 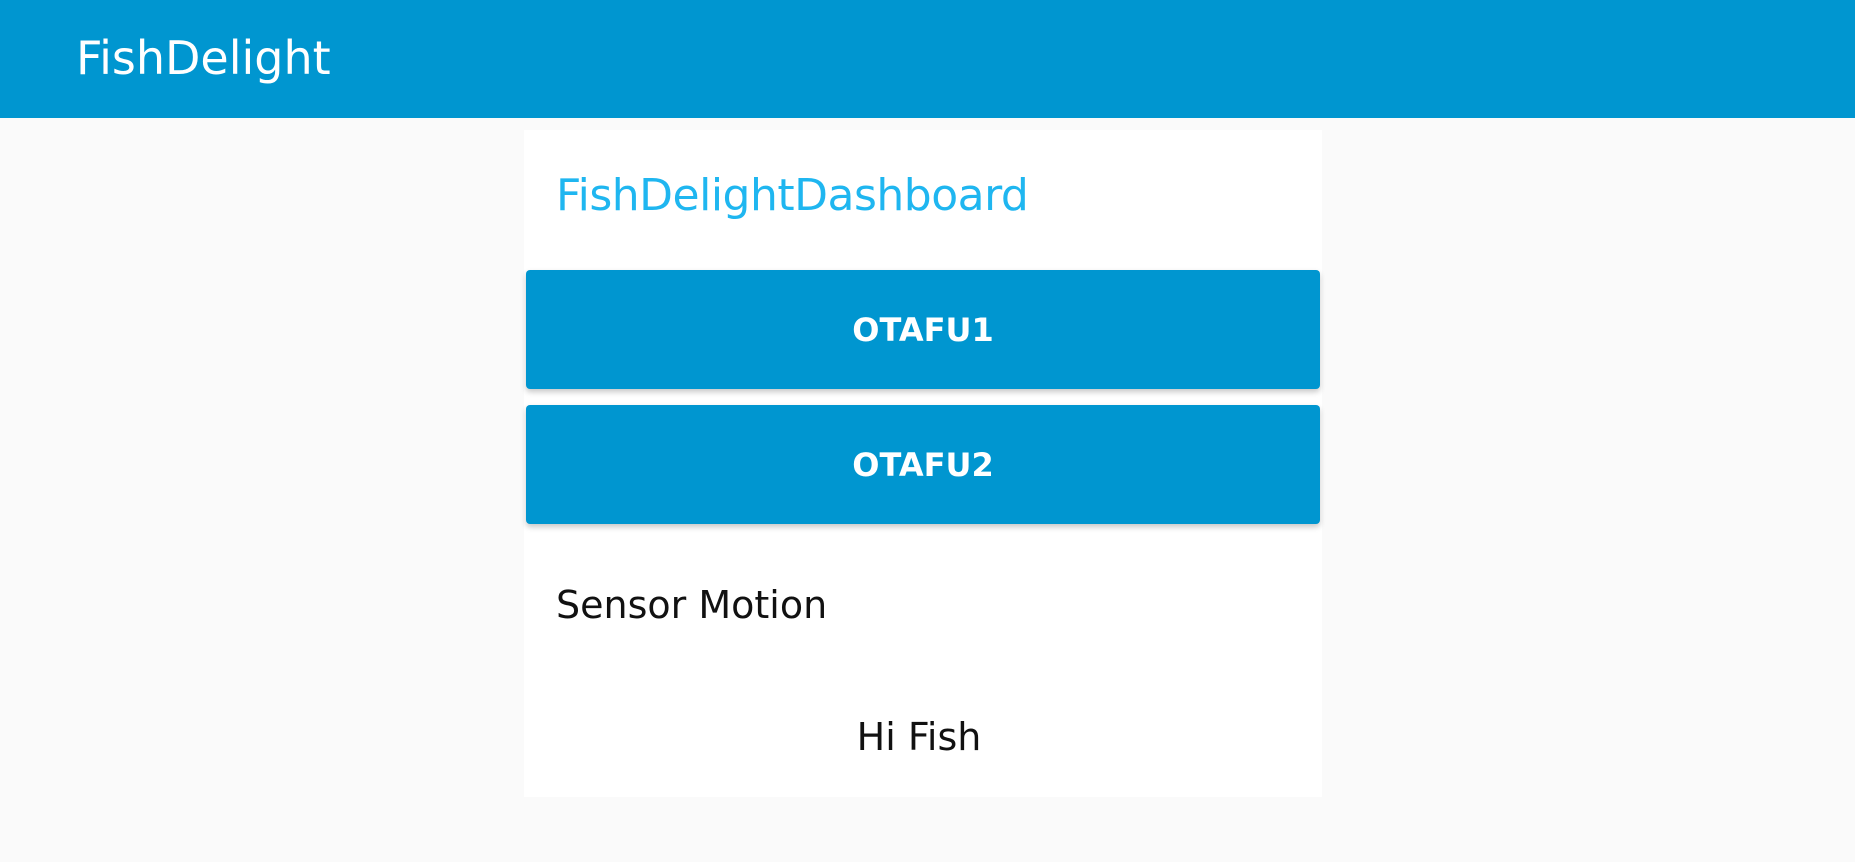 I want to click on app-title: FishDelight, so click(x=203, y=58).